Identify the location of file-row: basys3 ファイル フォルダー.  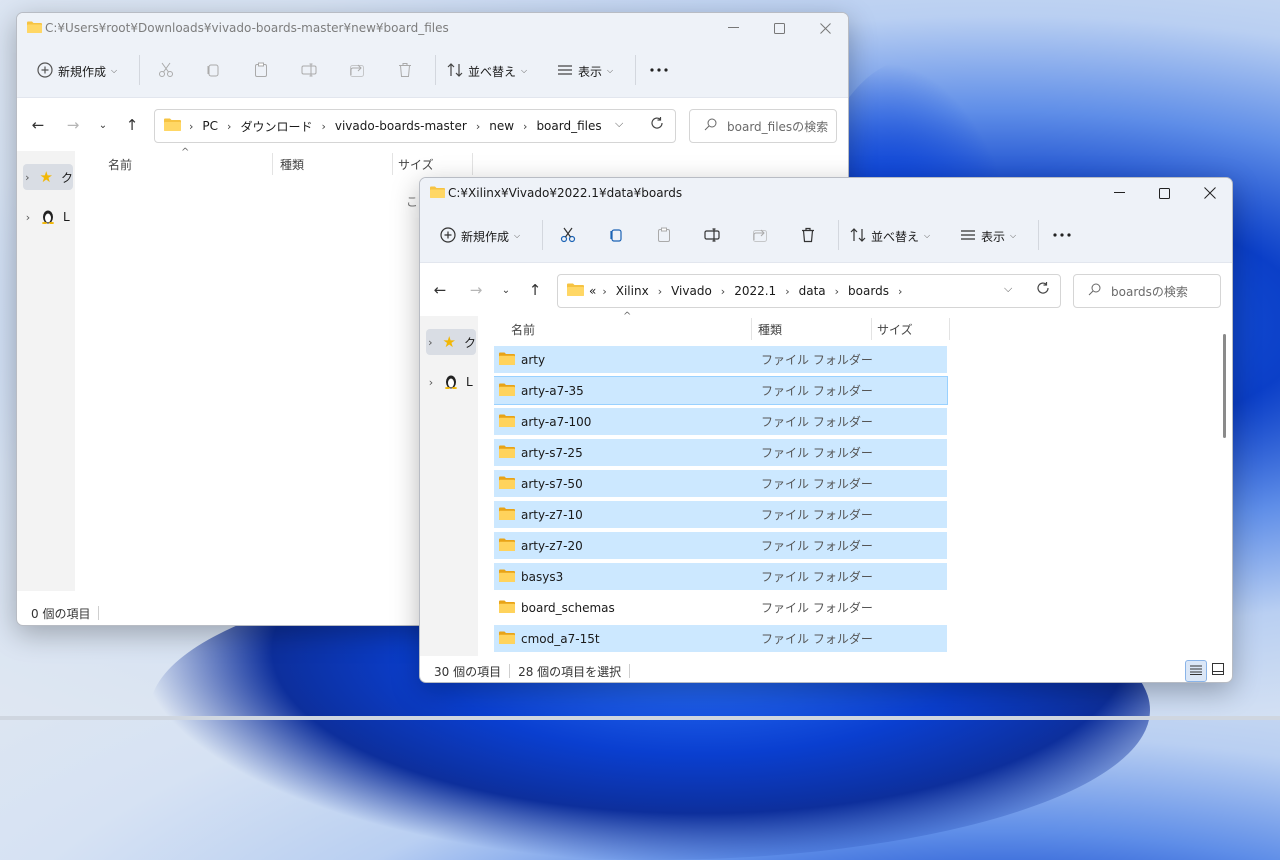
(720, 576).